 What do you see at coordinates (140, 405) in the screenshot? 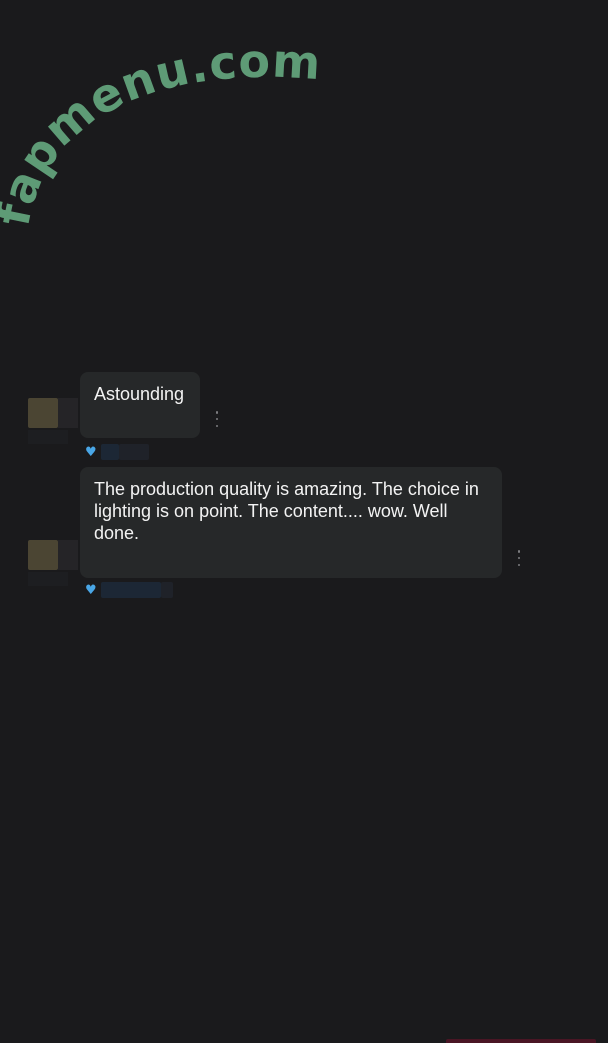
I see `comment-bubble: Astounding` at bounding box center [140, 405].